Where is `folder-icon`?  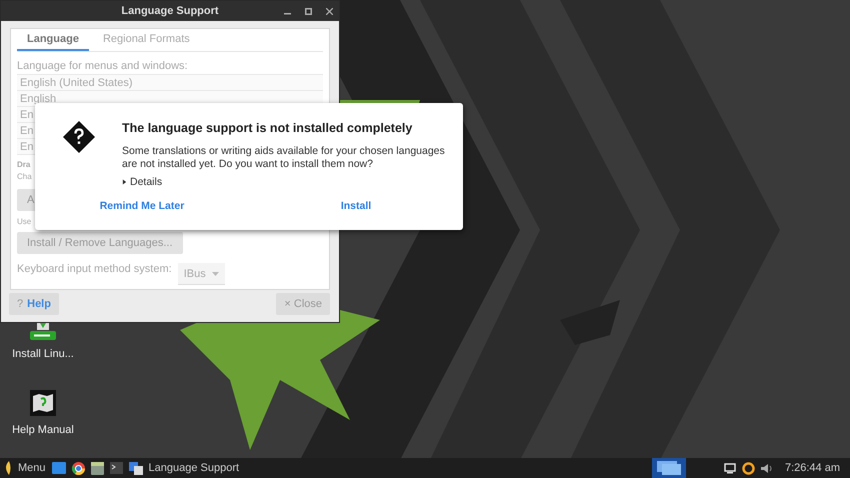 folder-icon is located at coordinates (97, 468).